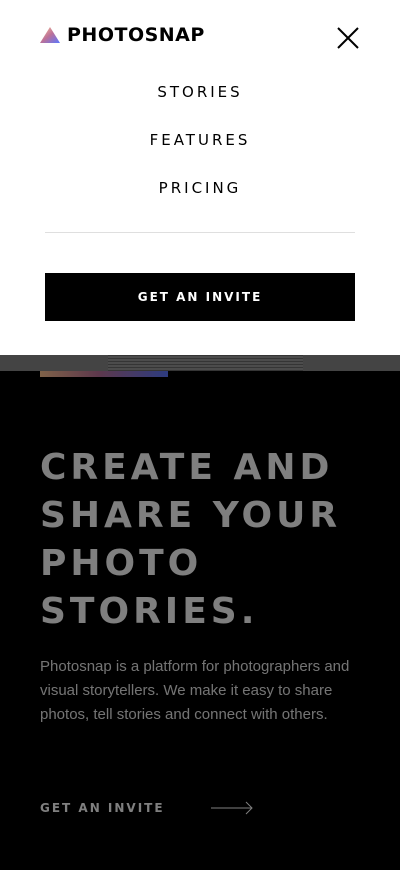  I want to click on nav-item-features: FEATURES, so click(200, 140).